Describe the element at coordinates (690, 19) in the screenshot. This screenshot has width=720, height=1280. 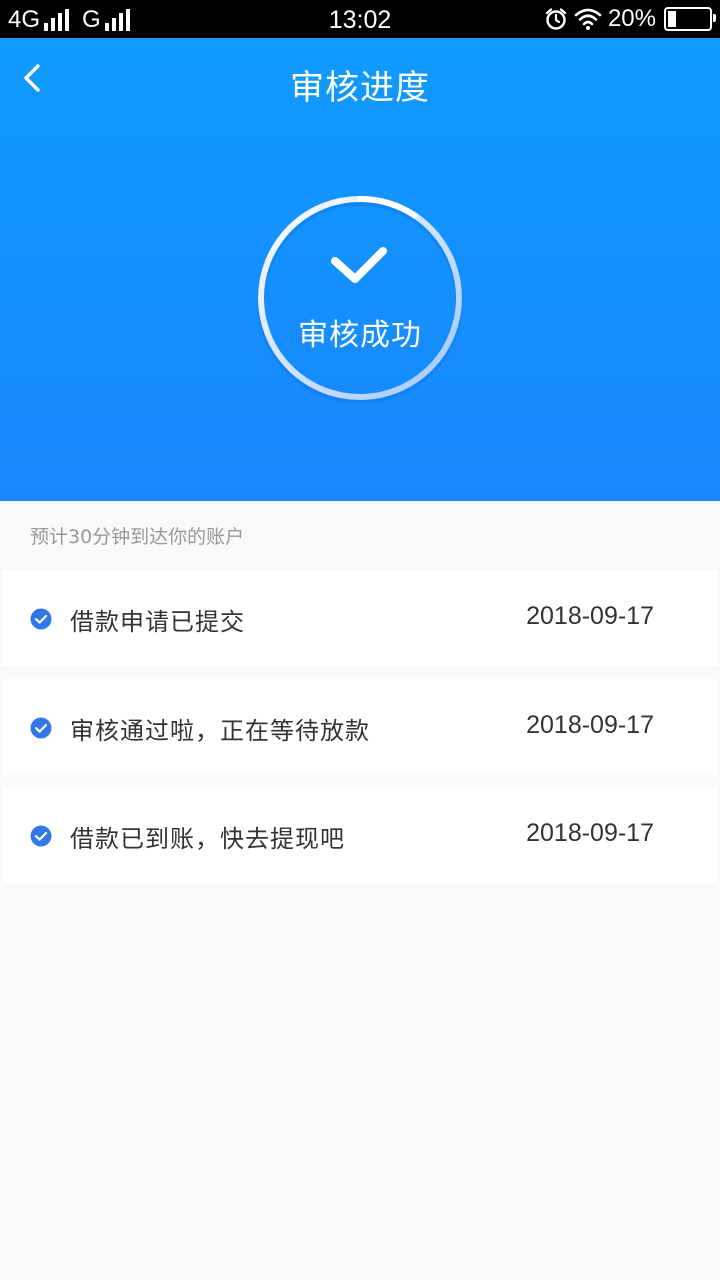
I see `battery-icon` at that location.